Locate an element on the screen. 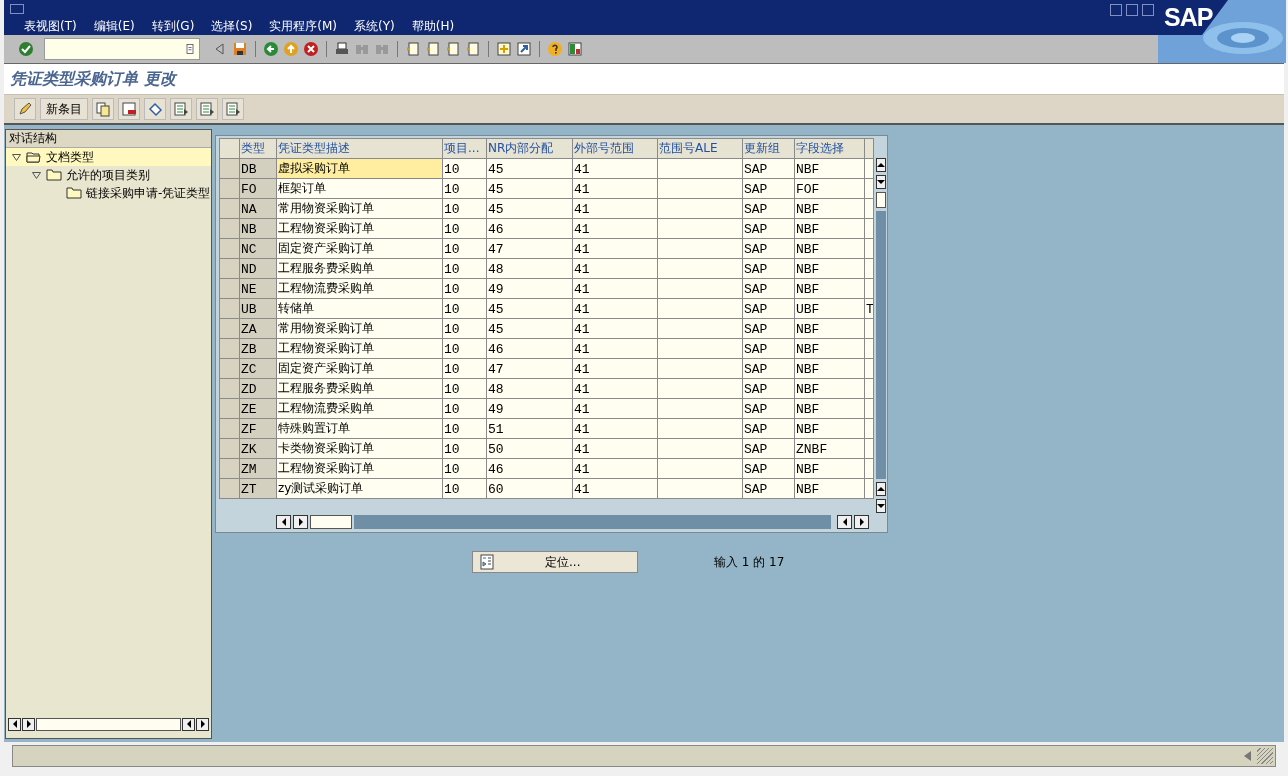  command-field is located at coordinates (122, 49).